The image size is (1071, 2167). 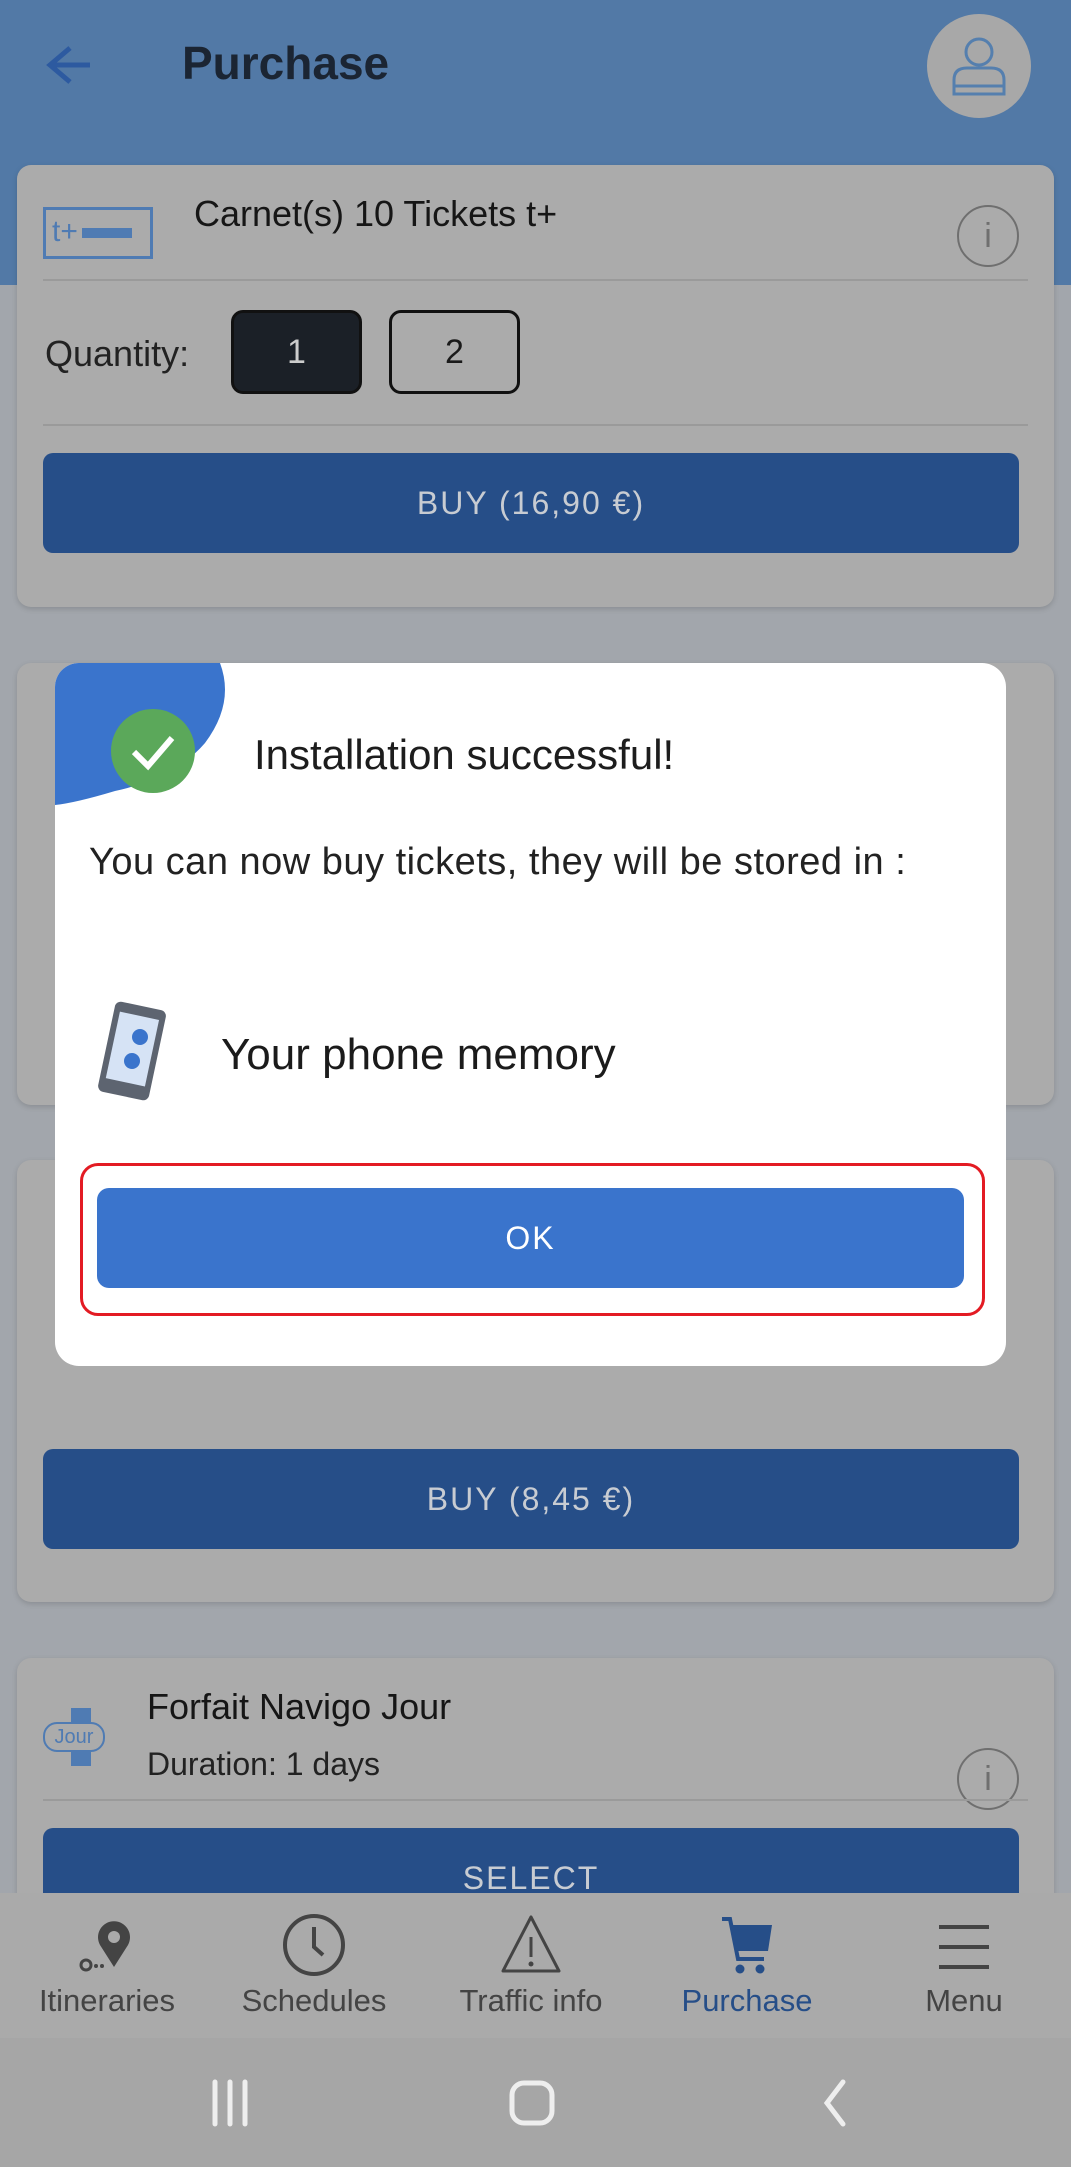 I want to click on nav-schedules: Schedules, so click(x=314, y=1965).